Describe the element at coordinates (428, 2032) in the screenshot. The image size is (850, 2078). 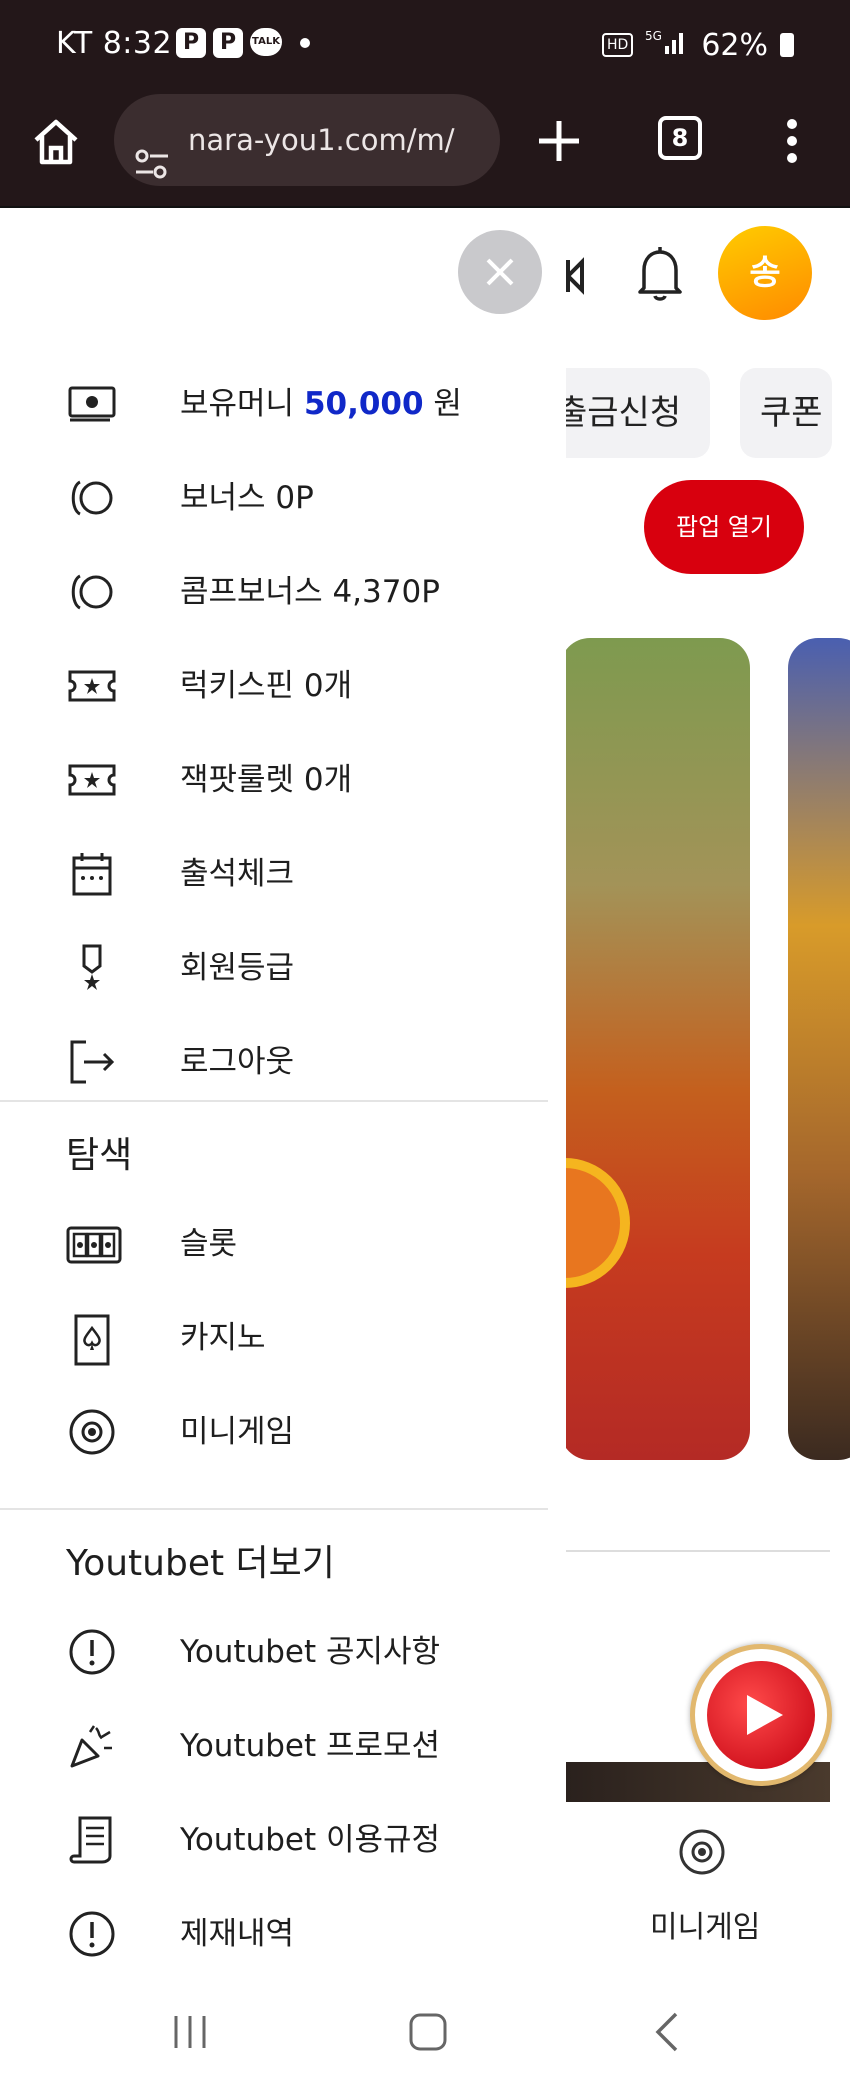
I see `home-nav-icon` at that location.